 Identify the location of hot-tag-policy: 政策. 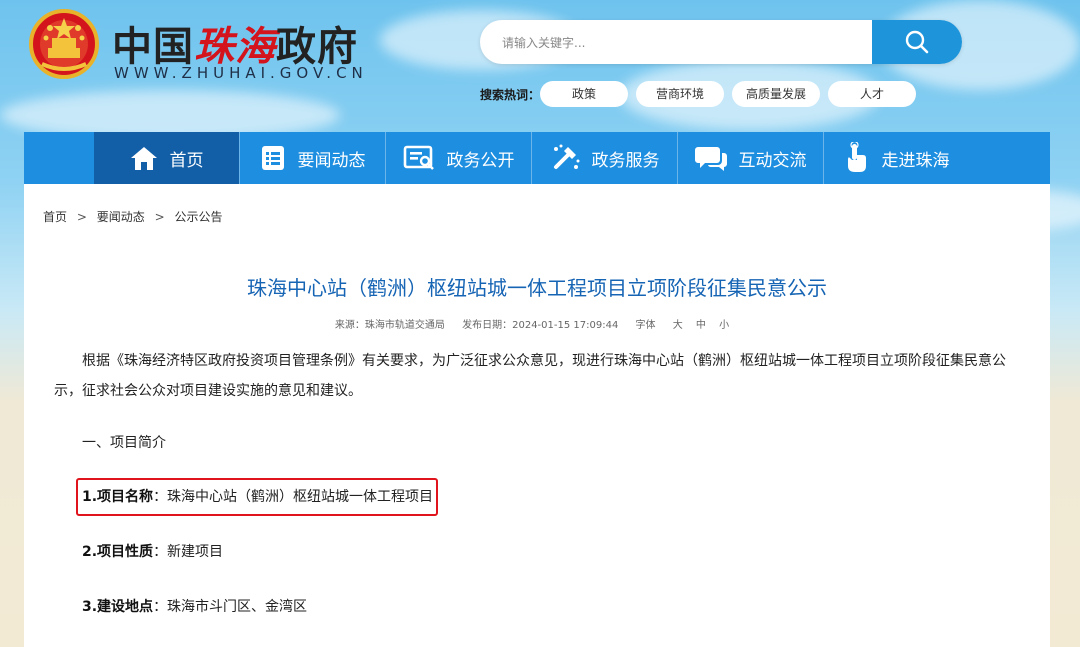
(584, 94).